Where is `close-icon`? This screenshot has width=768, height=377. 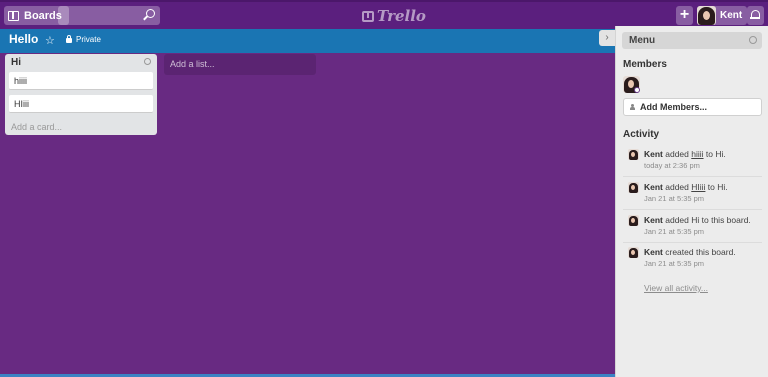 close-icon is located at coordinates (753, 40).